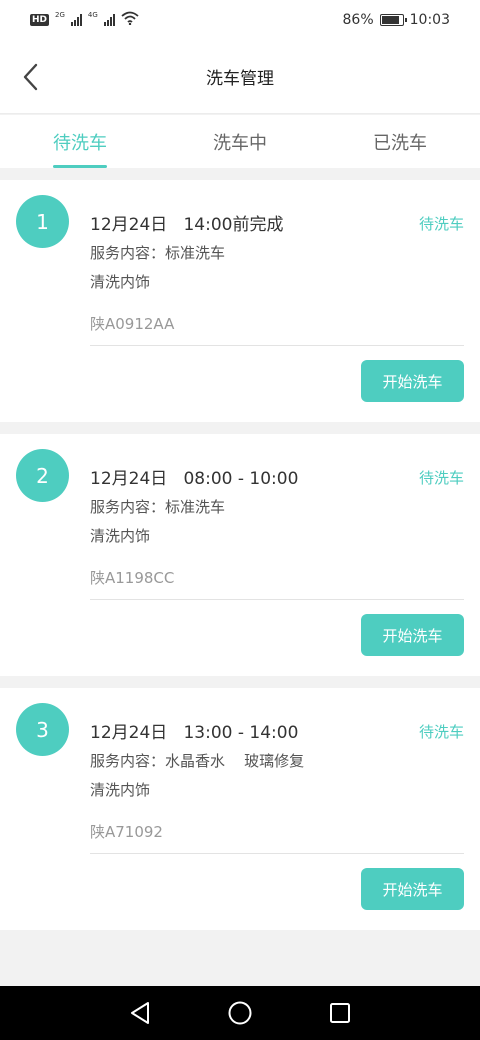 The image size is (480, 1040). I want to click on nav-recent-button, so click(340, 1013).